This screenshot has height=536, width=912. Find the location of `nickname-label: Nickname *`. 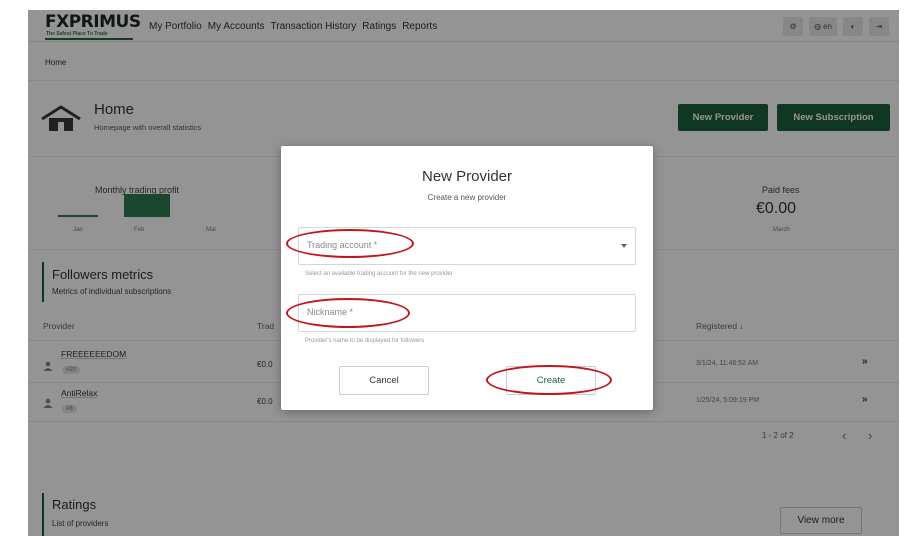

nickname-label: Nickname * is located at coordinates (330, 312).